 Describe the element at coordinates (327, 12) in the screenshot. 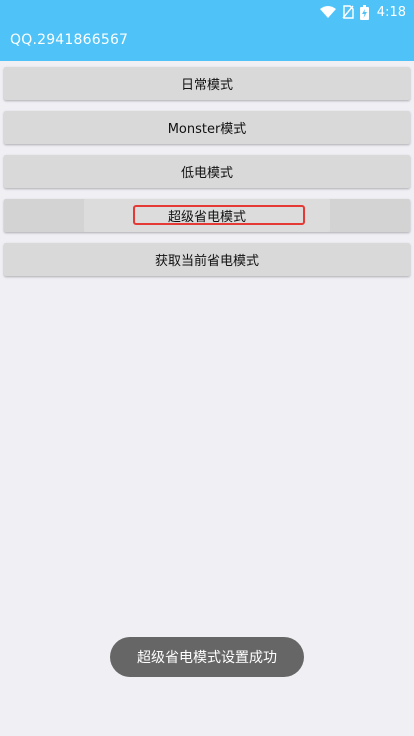

I see `wifi-icon` at that location.